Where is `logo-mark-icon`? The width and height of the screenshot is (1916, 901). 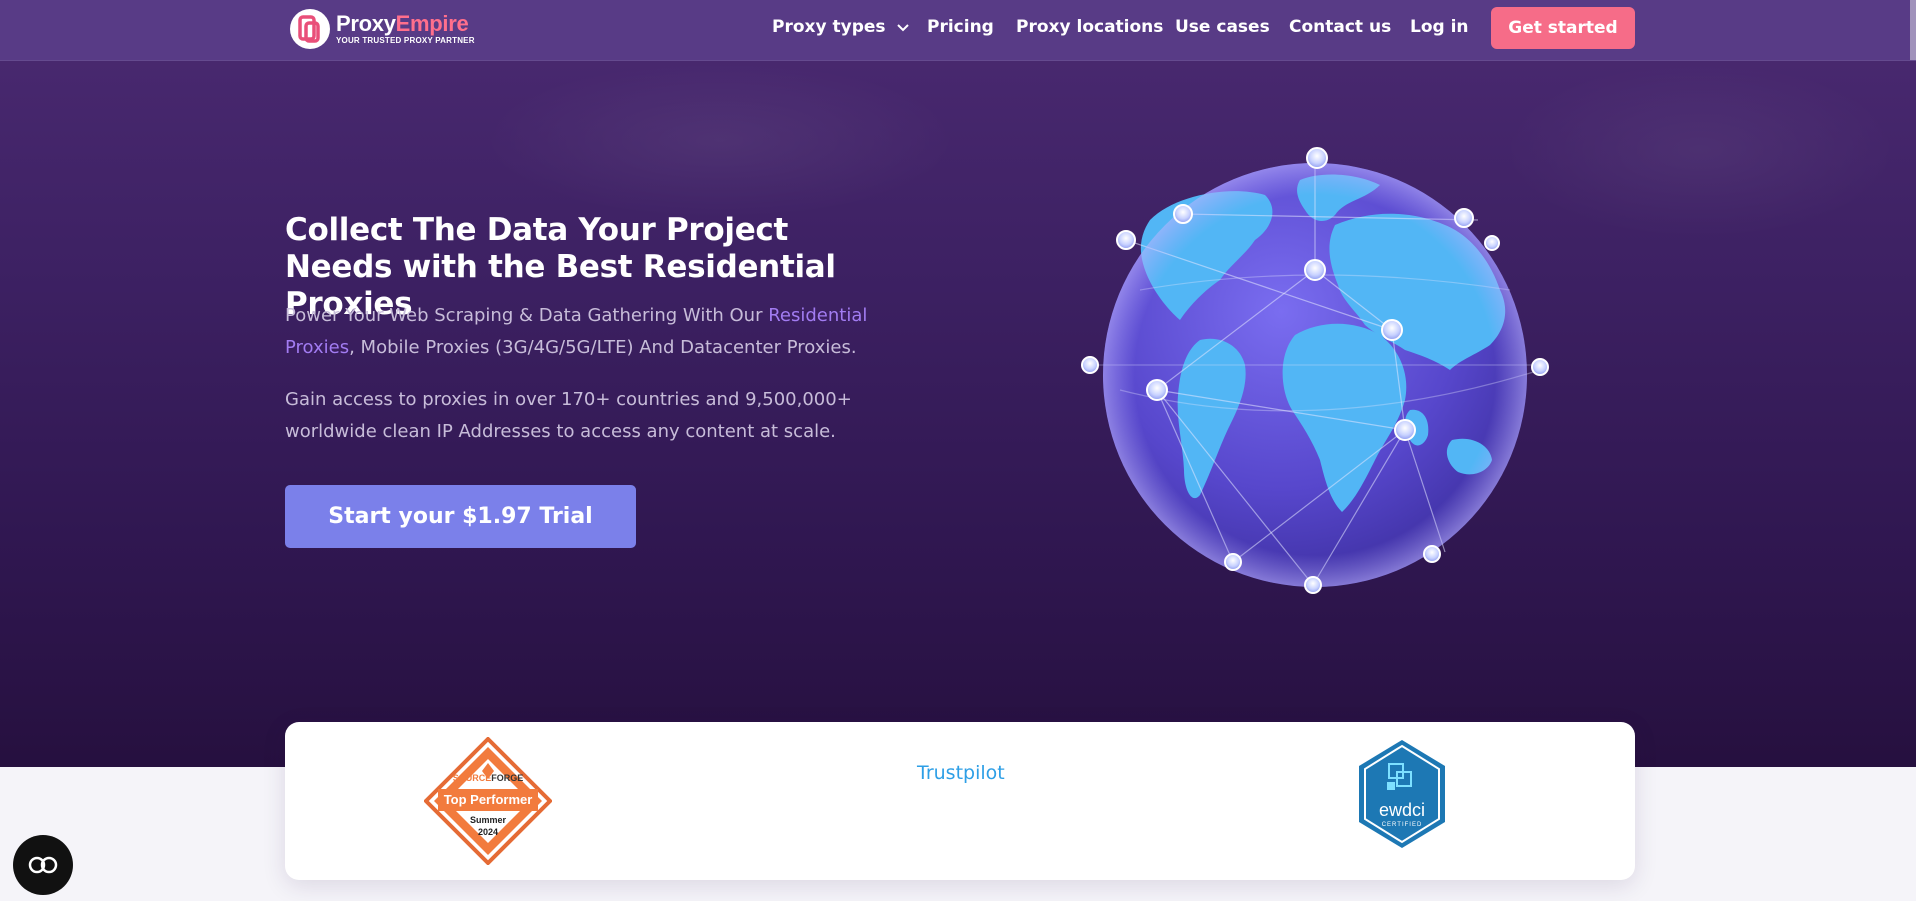 logo-mark-icon is located at coordinates (310, 29).